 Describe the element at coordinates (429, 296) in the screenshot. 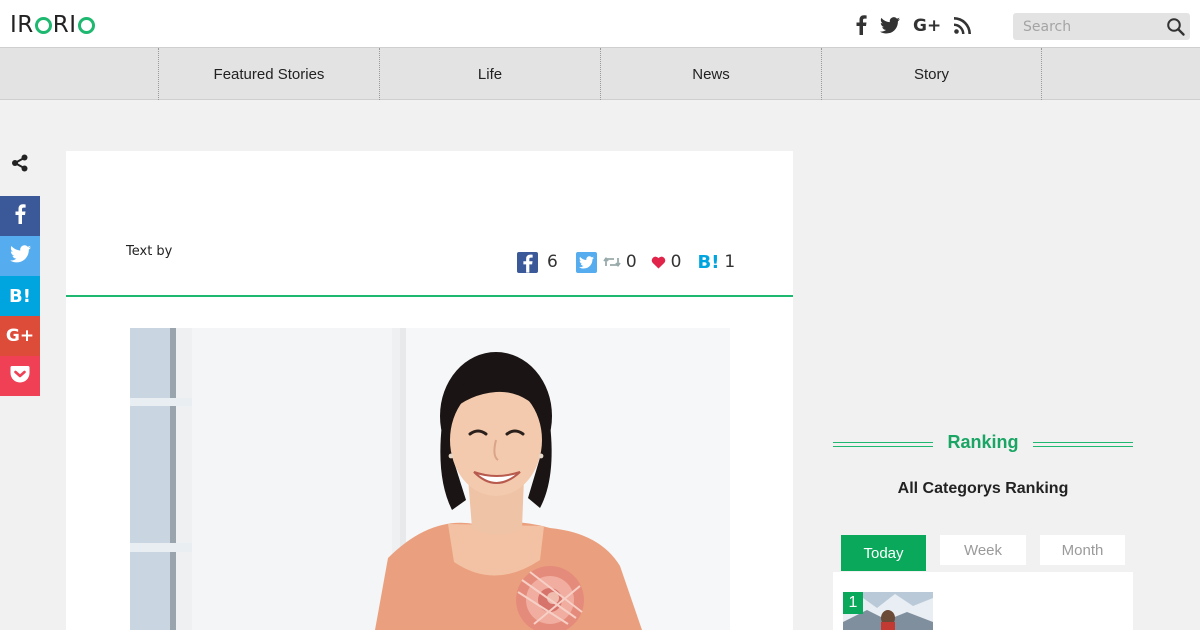

I see `title-divider` at that location.